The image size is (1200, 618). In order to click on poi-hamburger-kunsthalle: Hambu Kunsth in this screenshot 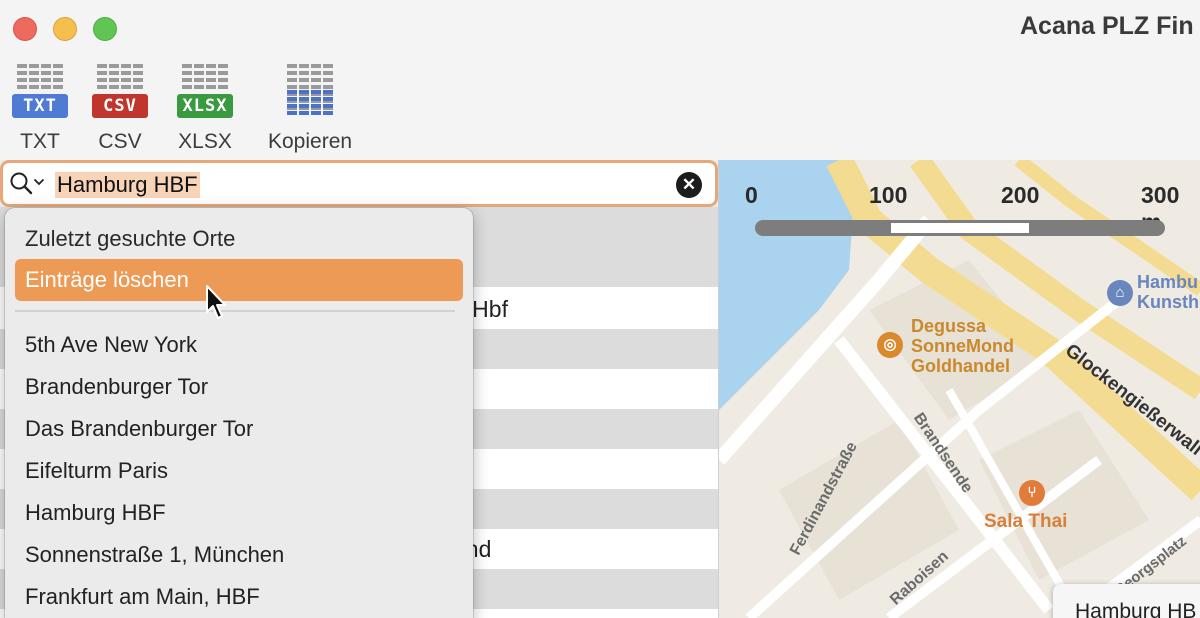, I will do `click(1168, 292)`.